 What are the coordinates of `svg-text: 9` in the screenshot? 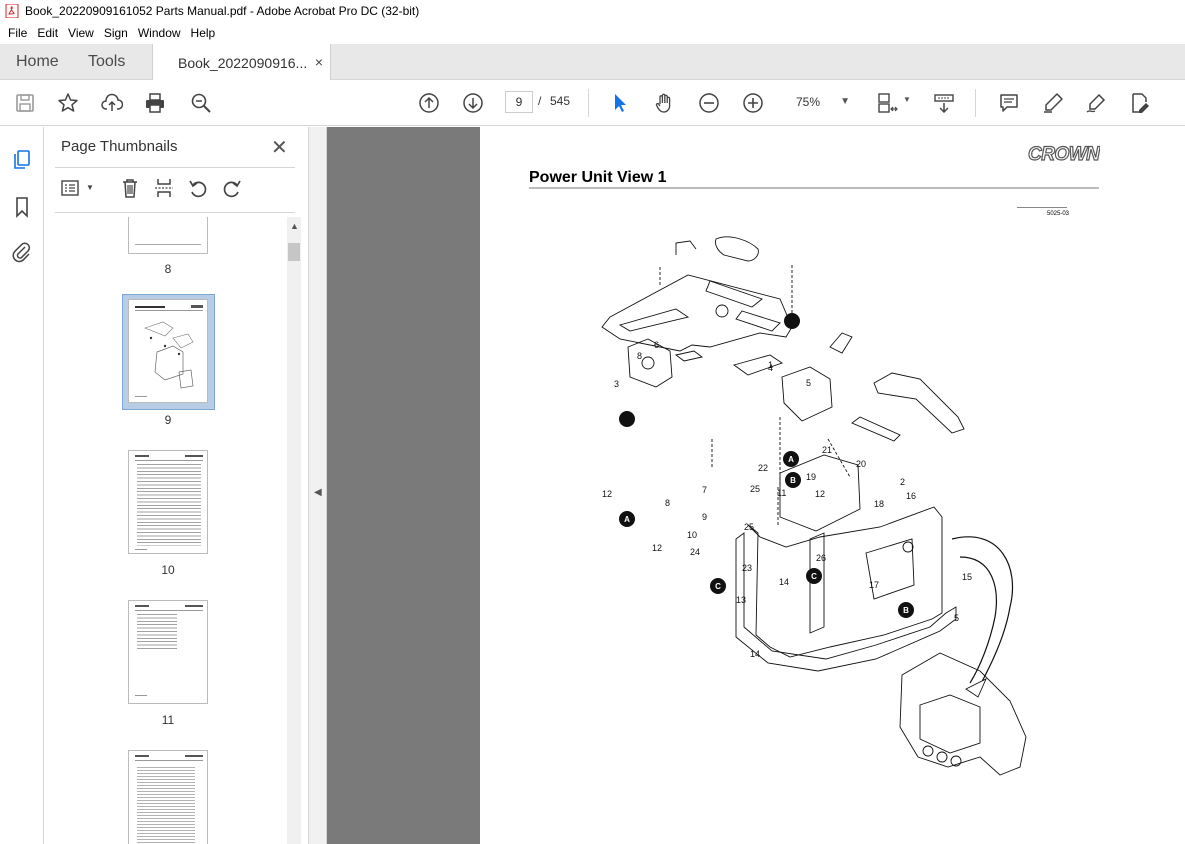 It's located at (704, 517).